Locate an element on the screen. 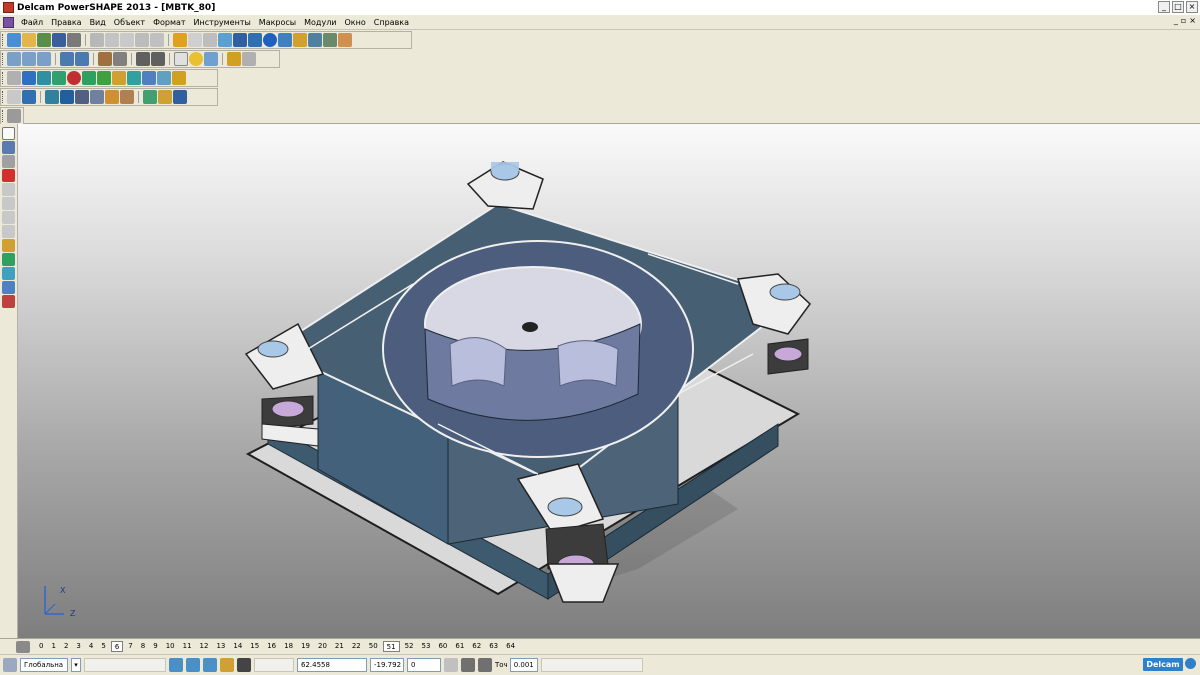  doc-restore-button: ▫ is located at coordinates (1183, 20).